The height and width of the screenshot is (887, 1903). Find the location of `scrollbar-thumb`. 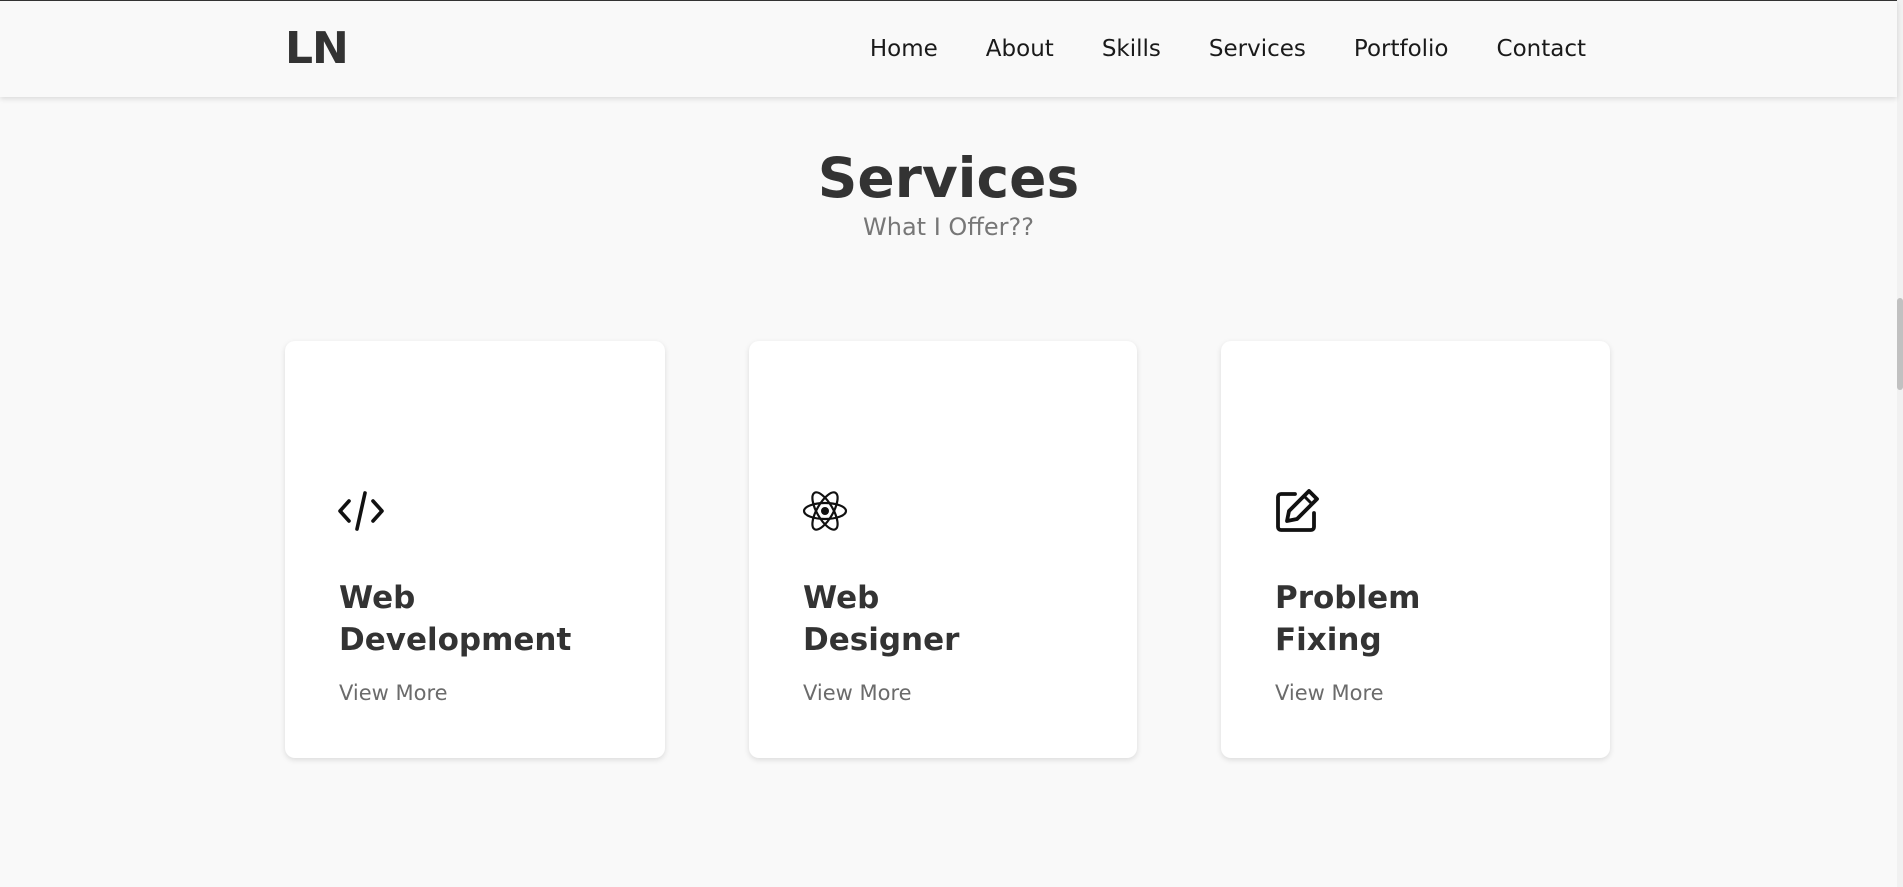

scrollbar-thumb is located at coordinates (1900, 344).